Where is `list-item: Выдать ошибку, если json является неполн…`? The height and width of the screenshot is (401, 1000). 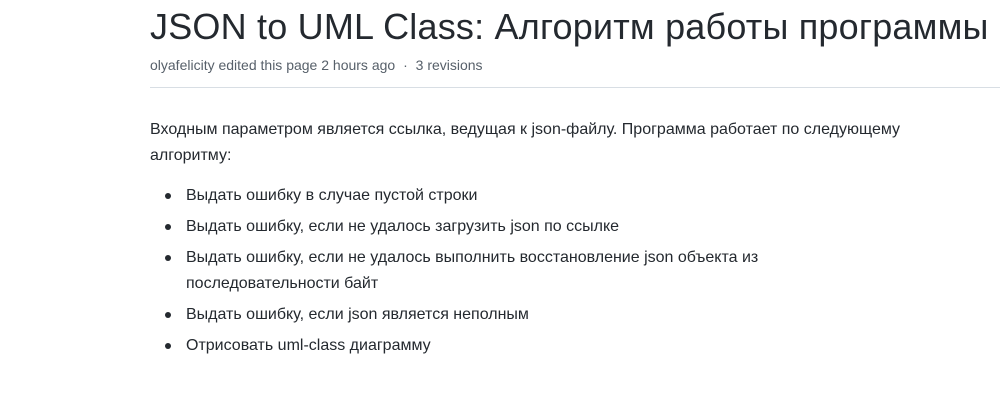
list-item: Выдать ошибку, если json является неполн… is located at coordinates (537, 315).